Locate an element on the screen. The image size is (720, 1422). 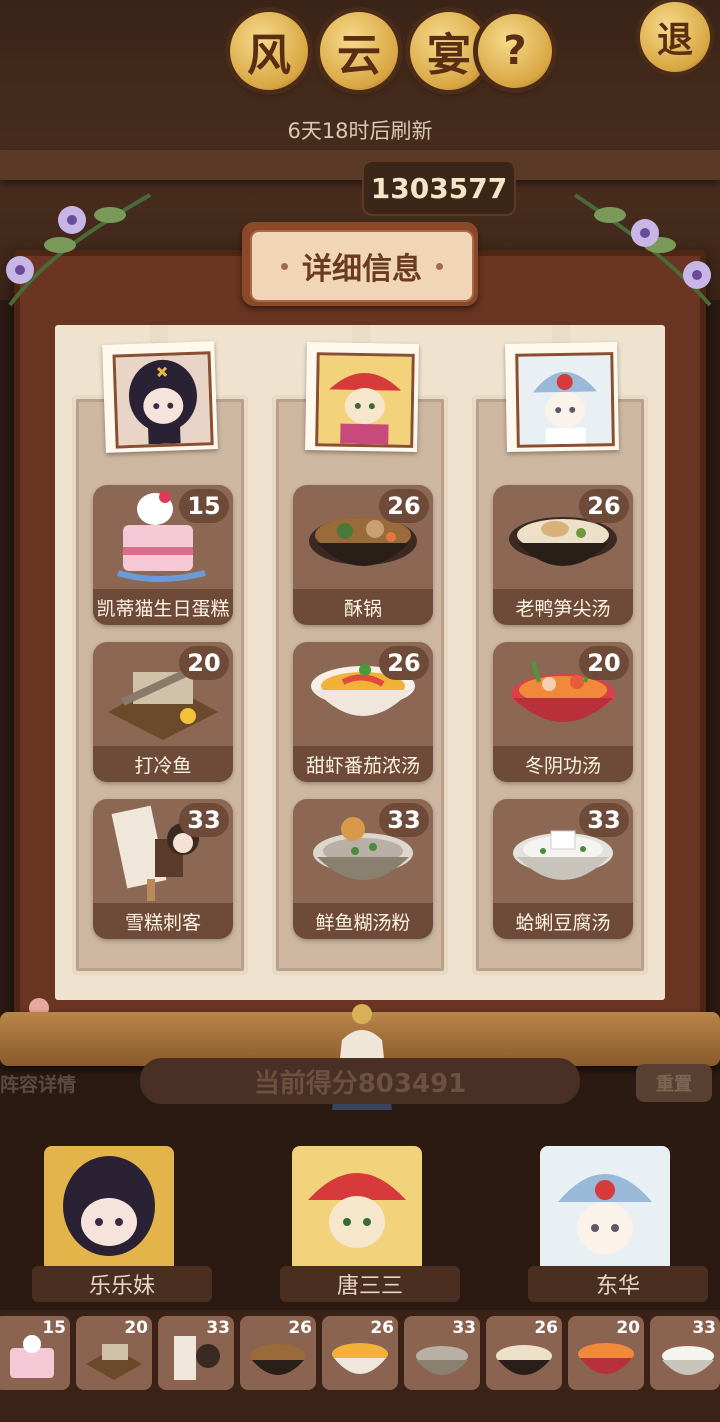
dish-name: 雪糕刺客 is located at coordinates (163, 921).